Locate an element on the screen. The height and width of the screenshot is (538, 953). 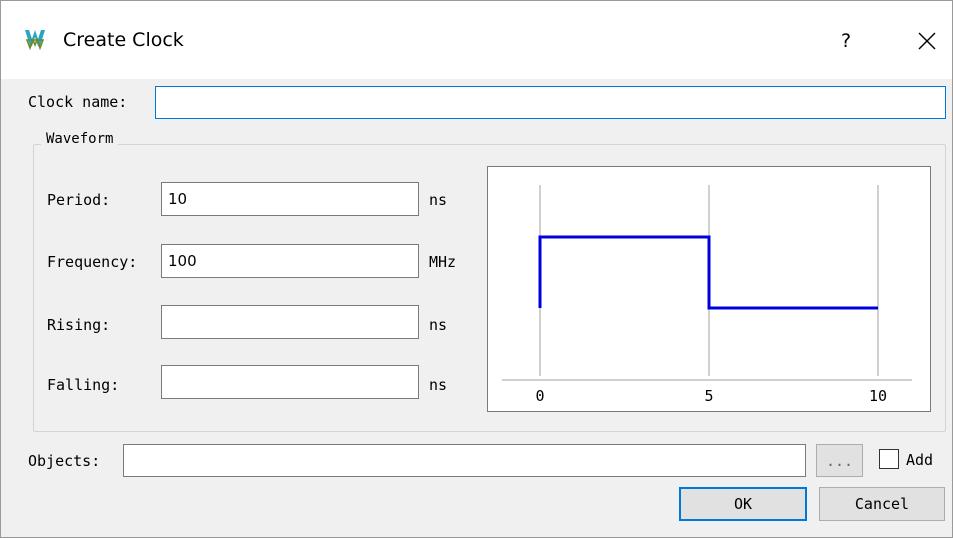
objects-label: Objects: is located at coordinates (64, 461).